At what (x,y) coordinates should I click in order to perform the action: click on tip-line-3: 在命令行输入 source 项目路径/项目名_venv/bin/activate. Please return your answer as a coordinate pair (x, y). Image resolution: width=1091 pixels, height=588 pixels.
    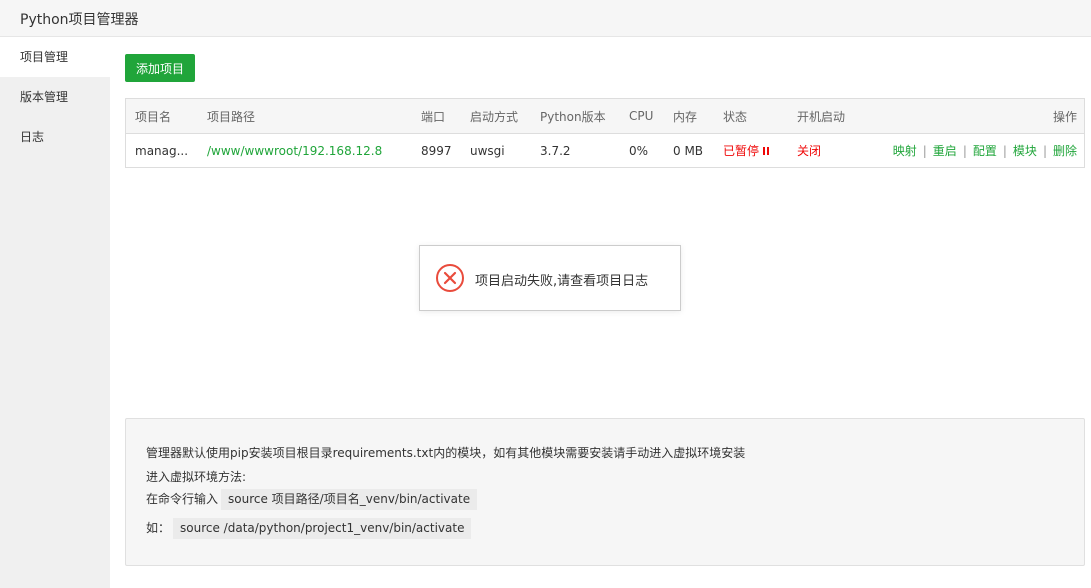
    Looking at the image, I should click on (312, 499).